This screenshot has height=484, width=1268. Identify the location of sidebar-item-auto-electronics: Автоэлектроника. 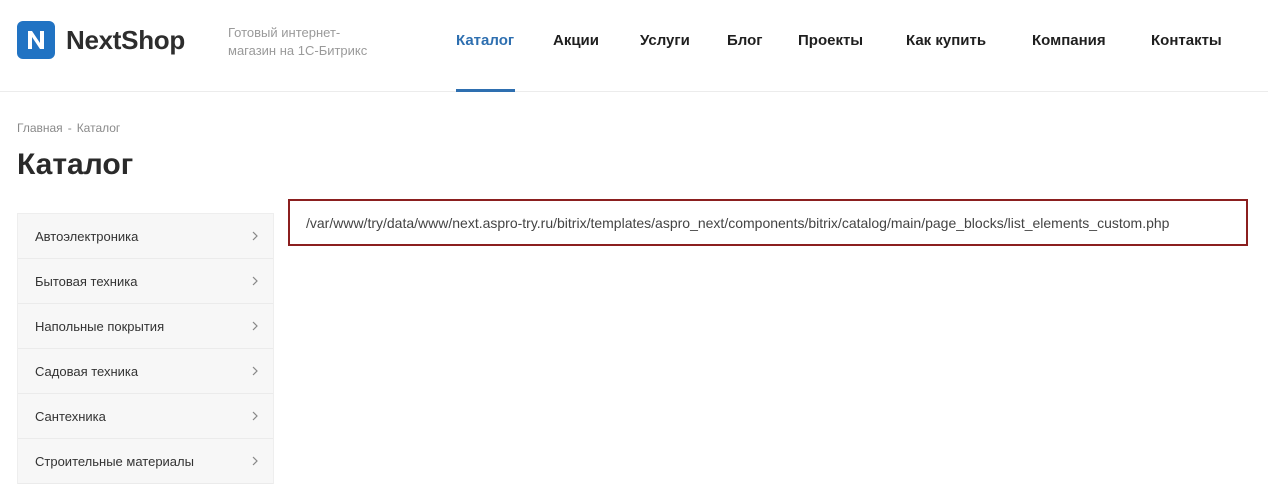
(145, 236).